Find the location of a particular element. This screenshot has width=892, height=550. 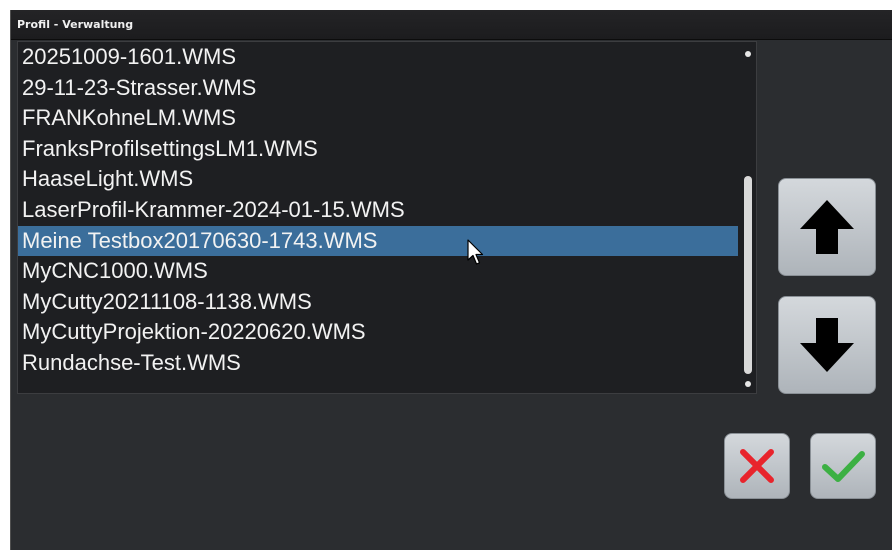

list-item: LaserProfil-Krammer-2024-01-15.WMS is located at coordinates (378, 210).